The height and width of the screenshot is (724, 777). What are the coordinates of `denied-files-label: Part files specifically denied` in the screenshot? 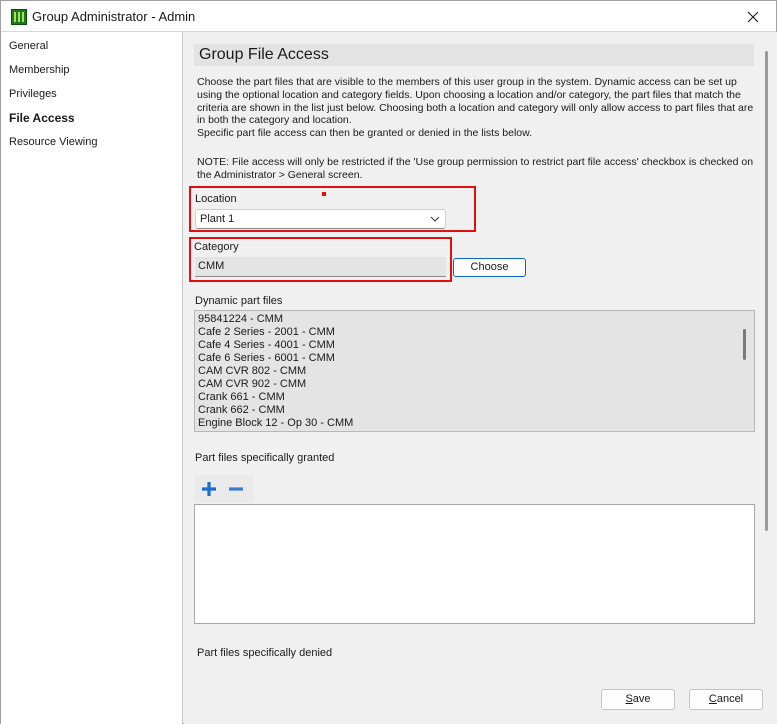 It's located at (265, 653).